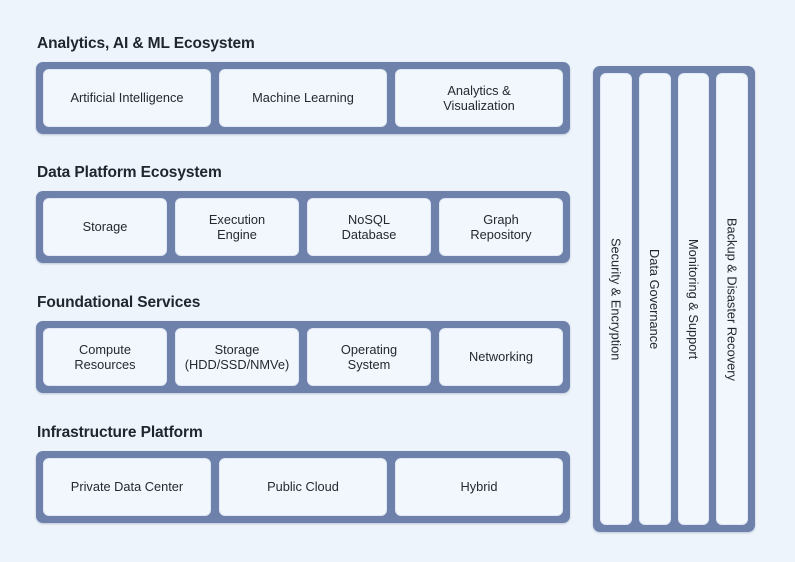 This screenshot has height=562, width=795. I want to click on cross-cutting-label: Data Governance, so click(655, 299).